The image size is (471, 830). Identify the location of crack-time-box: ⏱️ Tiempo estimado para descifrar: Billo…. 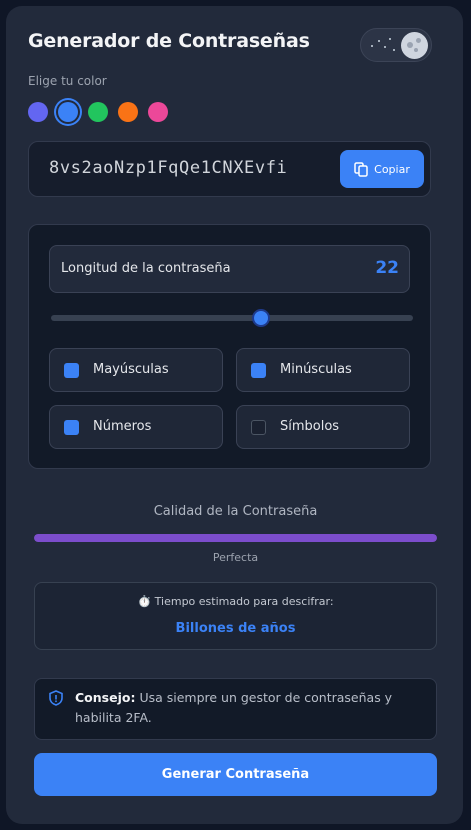
(235, 616).